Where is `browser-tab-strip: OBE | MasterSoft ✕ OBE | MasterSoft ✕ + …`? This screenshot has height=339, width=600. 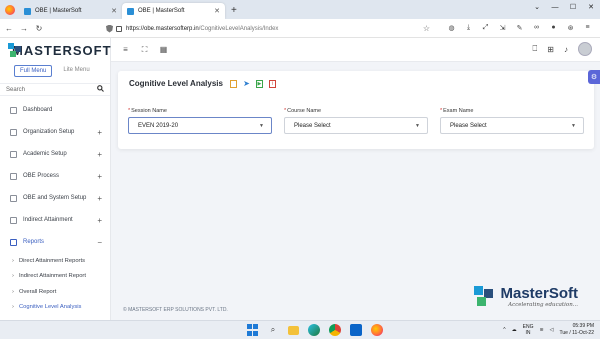 browser-tab-strip: OBE | MasterSoft ✕ OBE | MasterSoft ✕ + … is located at coordinates (300, 9).